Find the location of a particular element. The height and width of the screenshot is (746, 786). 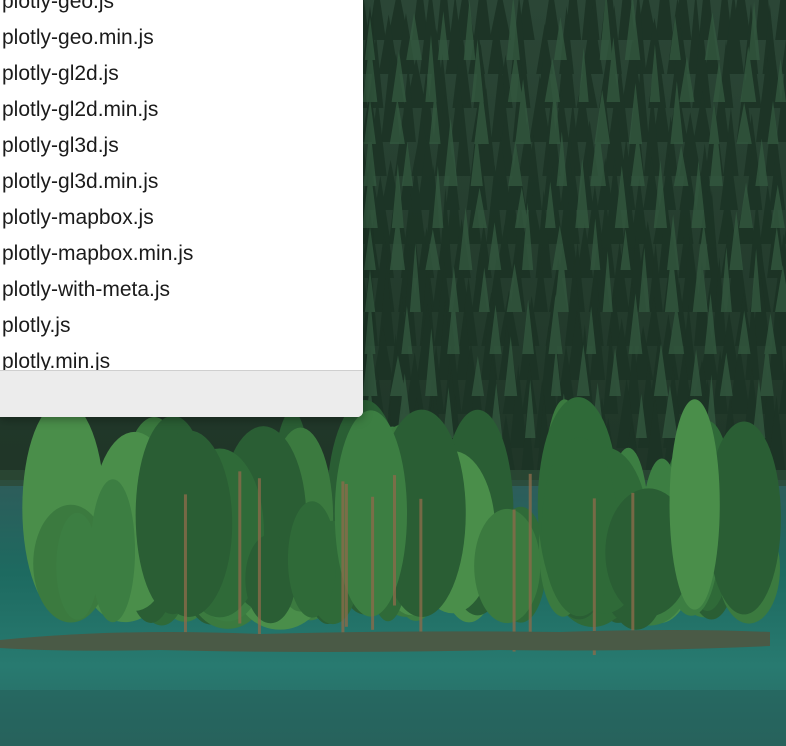

file-item-plotly-gl2d-min-js: plotly-gl2d.min.js is located at coordinates (181, 110).